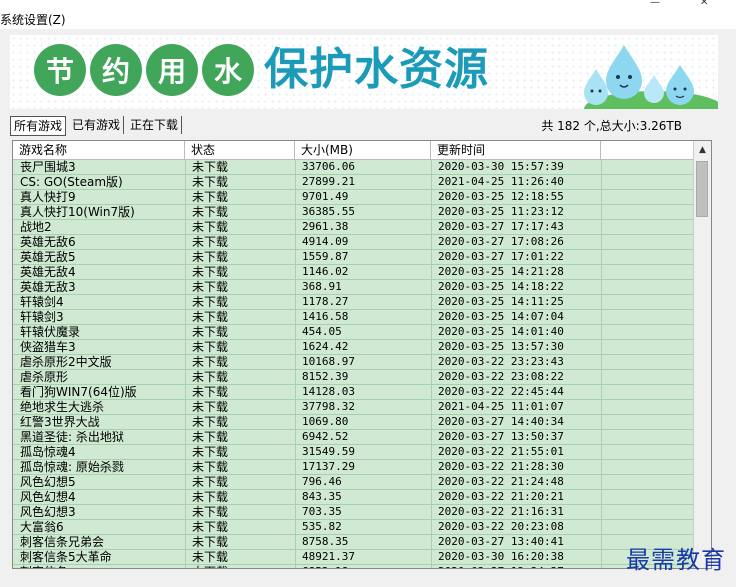  What do you see at coordinates (353, 347) in the screenshot?
I see `table-row: 侠盗猎车3 未下载 1624.42 2020-03-25 13:57:30` at bounding box center [353, 347].